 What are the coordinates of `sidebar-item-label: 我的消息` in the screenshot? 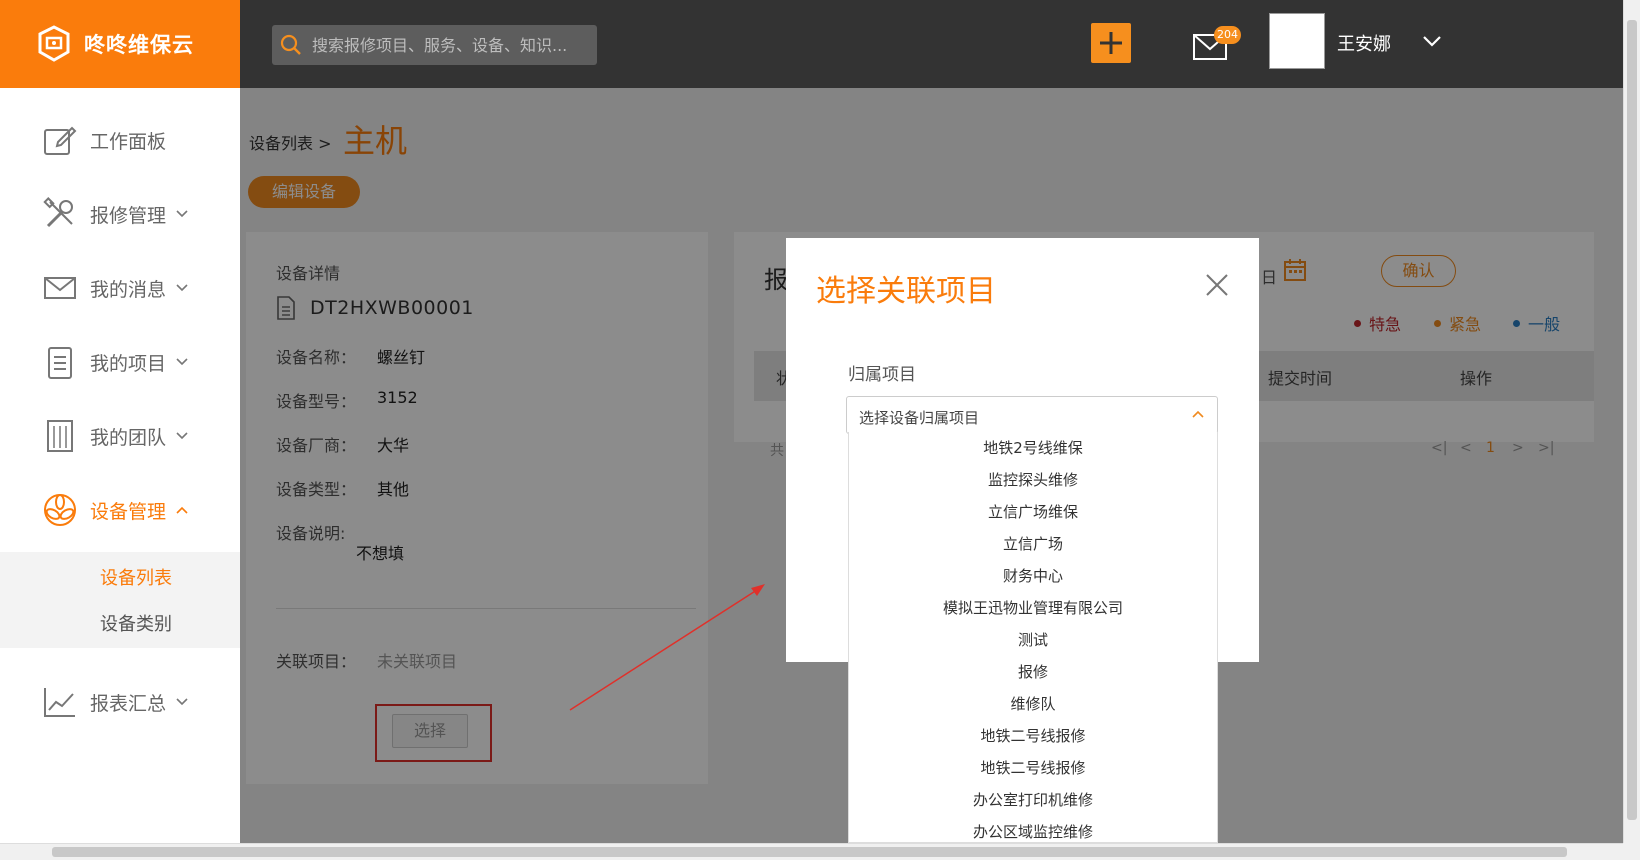 It's located at (128, 289).